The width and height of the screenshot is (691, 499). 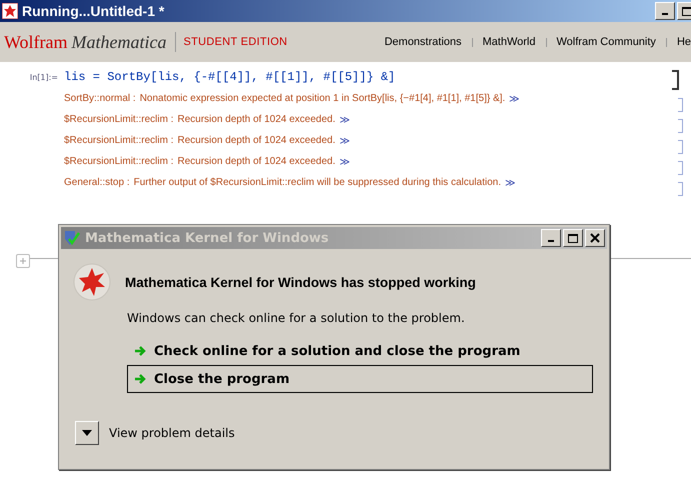 I want to click on header-link: Demonstrations, so click(x=423, y=42).